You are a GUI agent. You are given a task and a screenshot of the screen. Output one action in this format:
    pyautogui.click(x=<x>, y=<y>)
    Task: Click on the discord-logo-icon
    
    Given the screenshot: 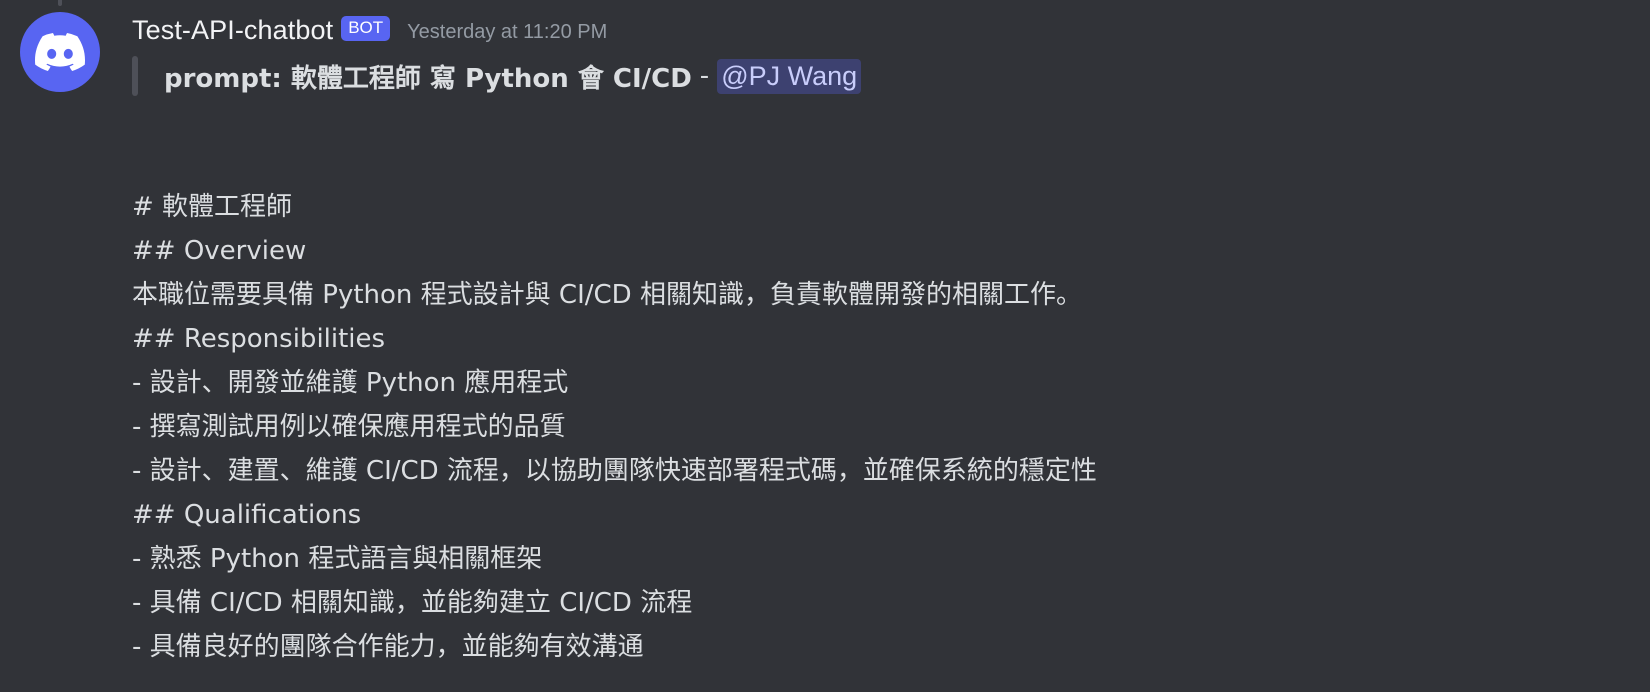 What is the action you would take?
    pyautogui.click(x=60, y=52)
    